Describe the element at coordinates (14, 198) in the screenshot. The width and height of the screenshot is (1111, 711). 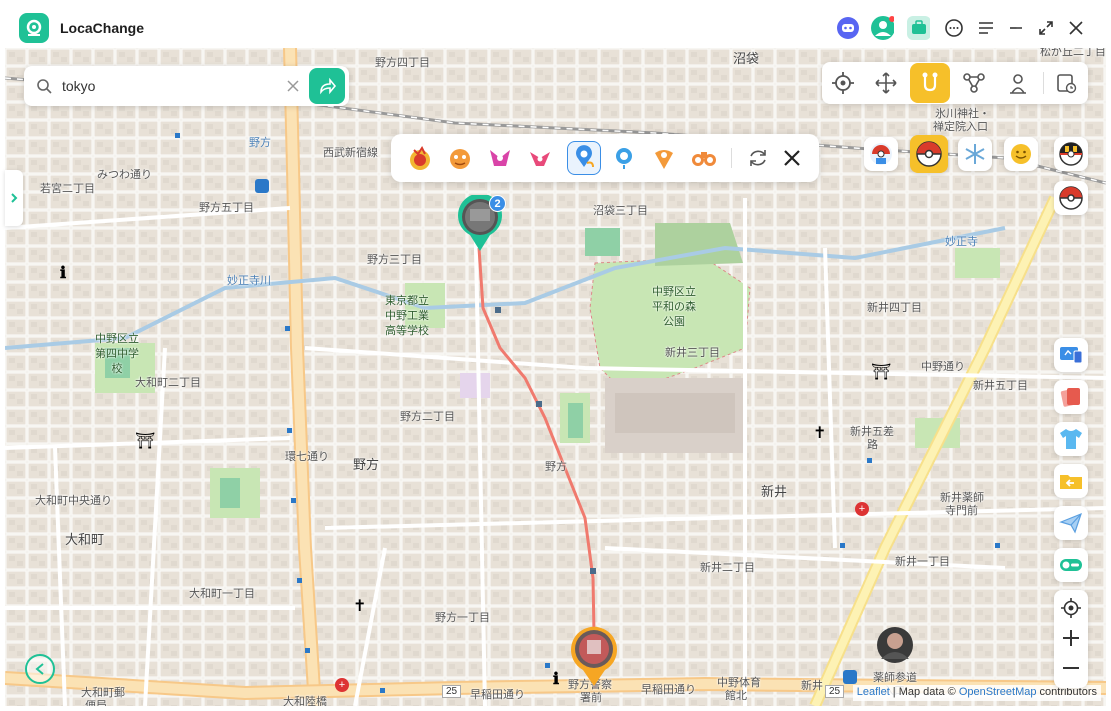
I see `sidebar-expand-button` at that location.